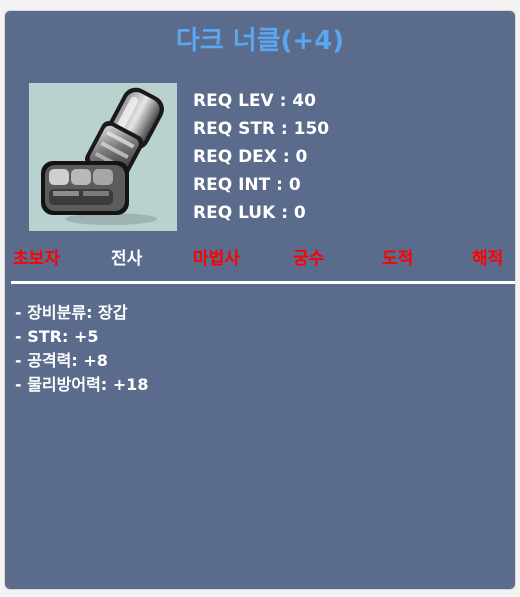  Describe the element at coordinates (254, 101) in the screenshot. I see `req-level: REQ LEV : 40` at that location.